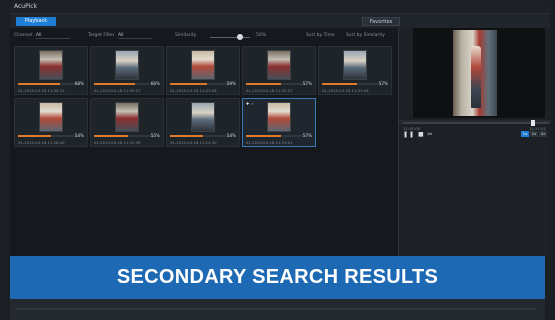 The width and height of the screenshot is (555, 320). Describe the element at coordinates (26, 6) in the screenshot. I see `app-title: AcuPick` at that location.